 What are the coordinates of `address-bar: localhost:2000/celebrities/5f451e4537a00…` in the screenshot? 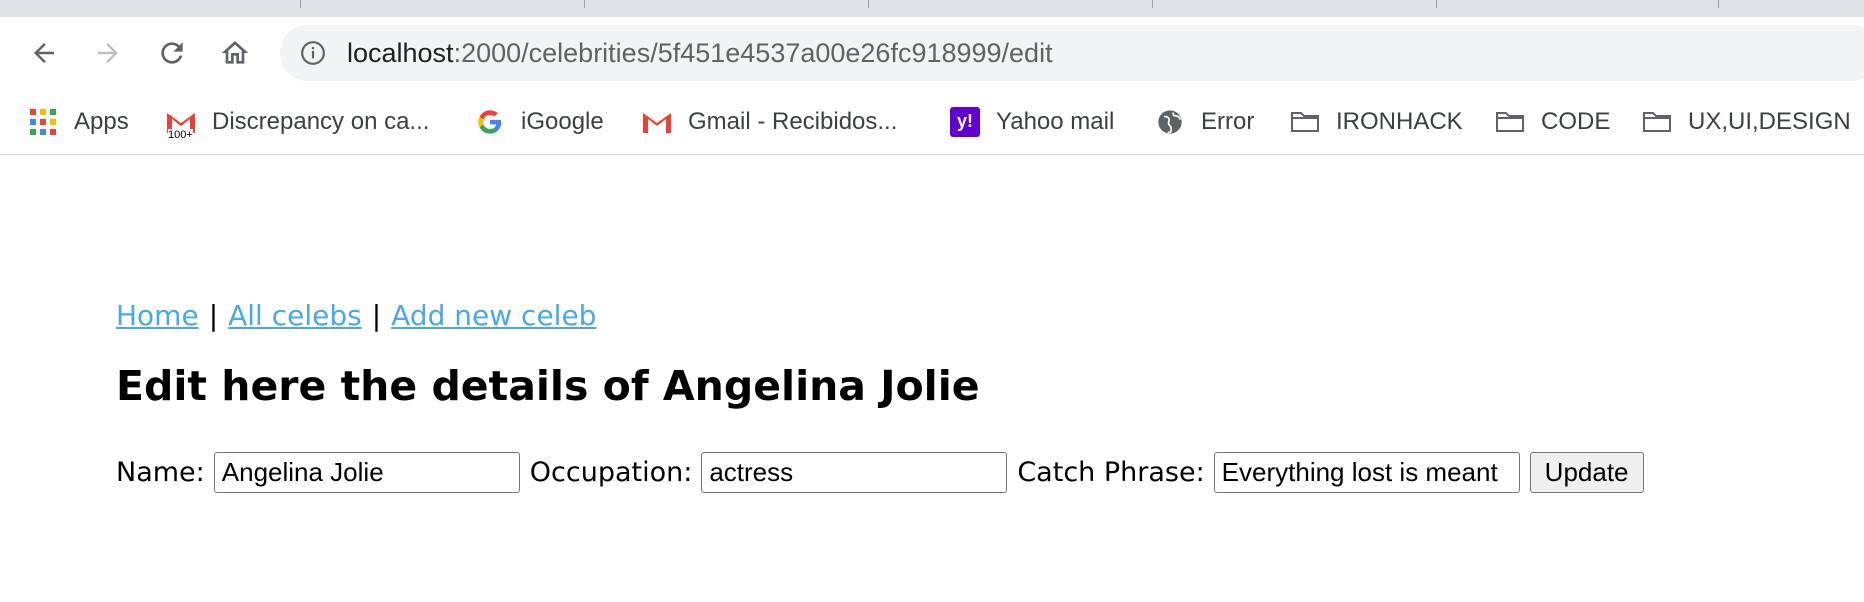 It's located at (1072, 53).